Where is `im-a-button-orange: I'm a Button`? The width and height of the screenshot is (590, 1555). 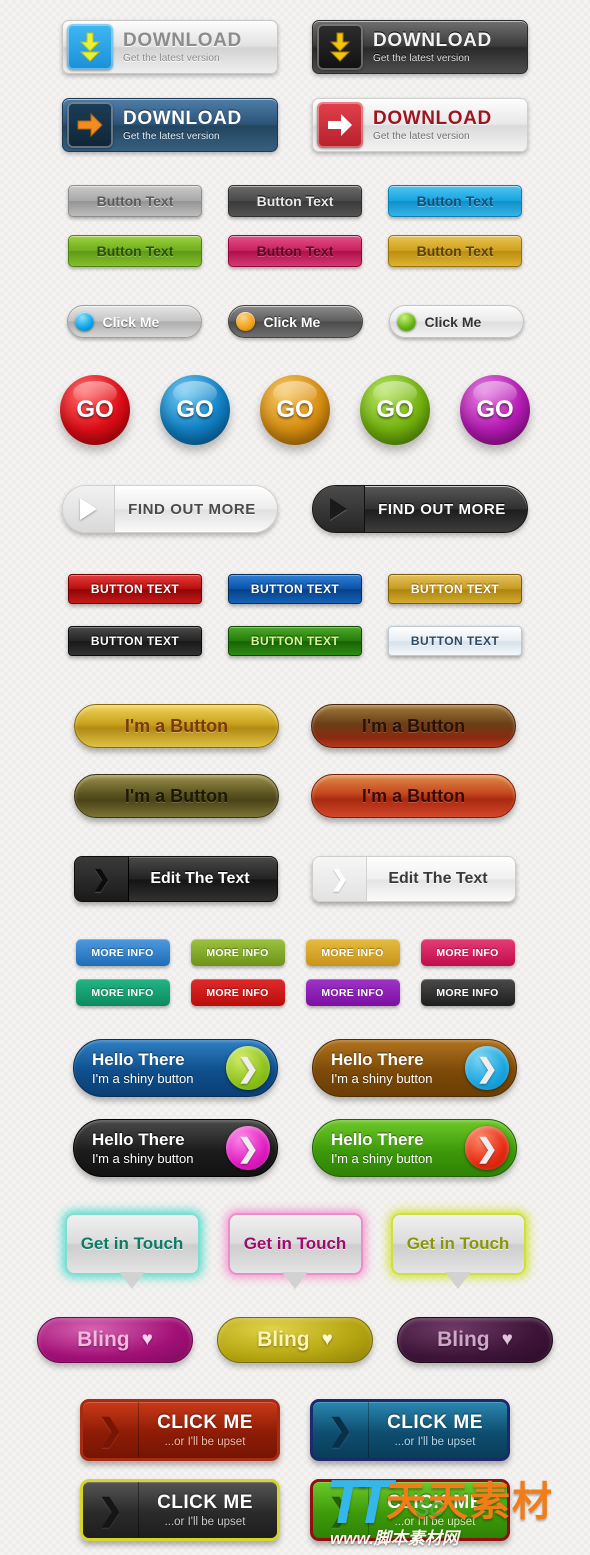 im-a-button-orange: I'm a Button is located at coordinates (413, 796).